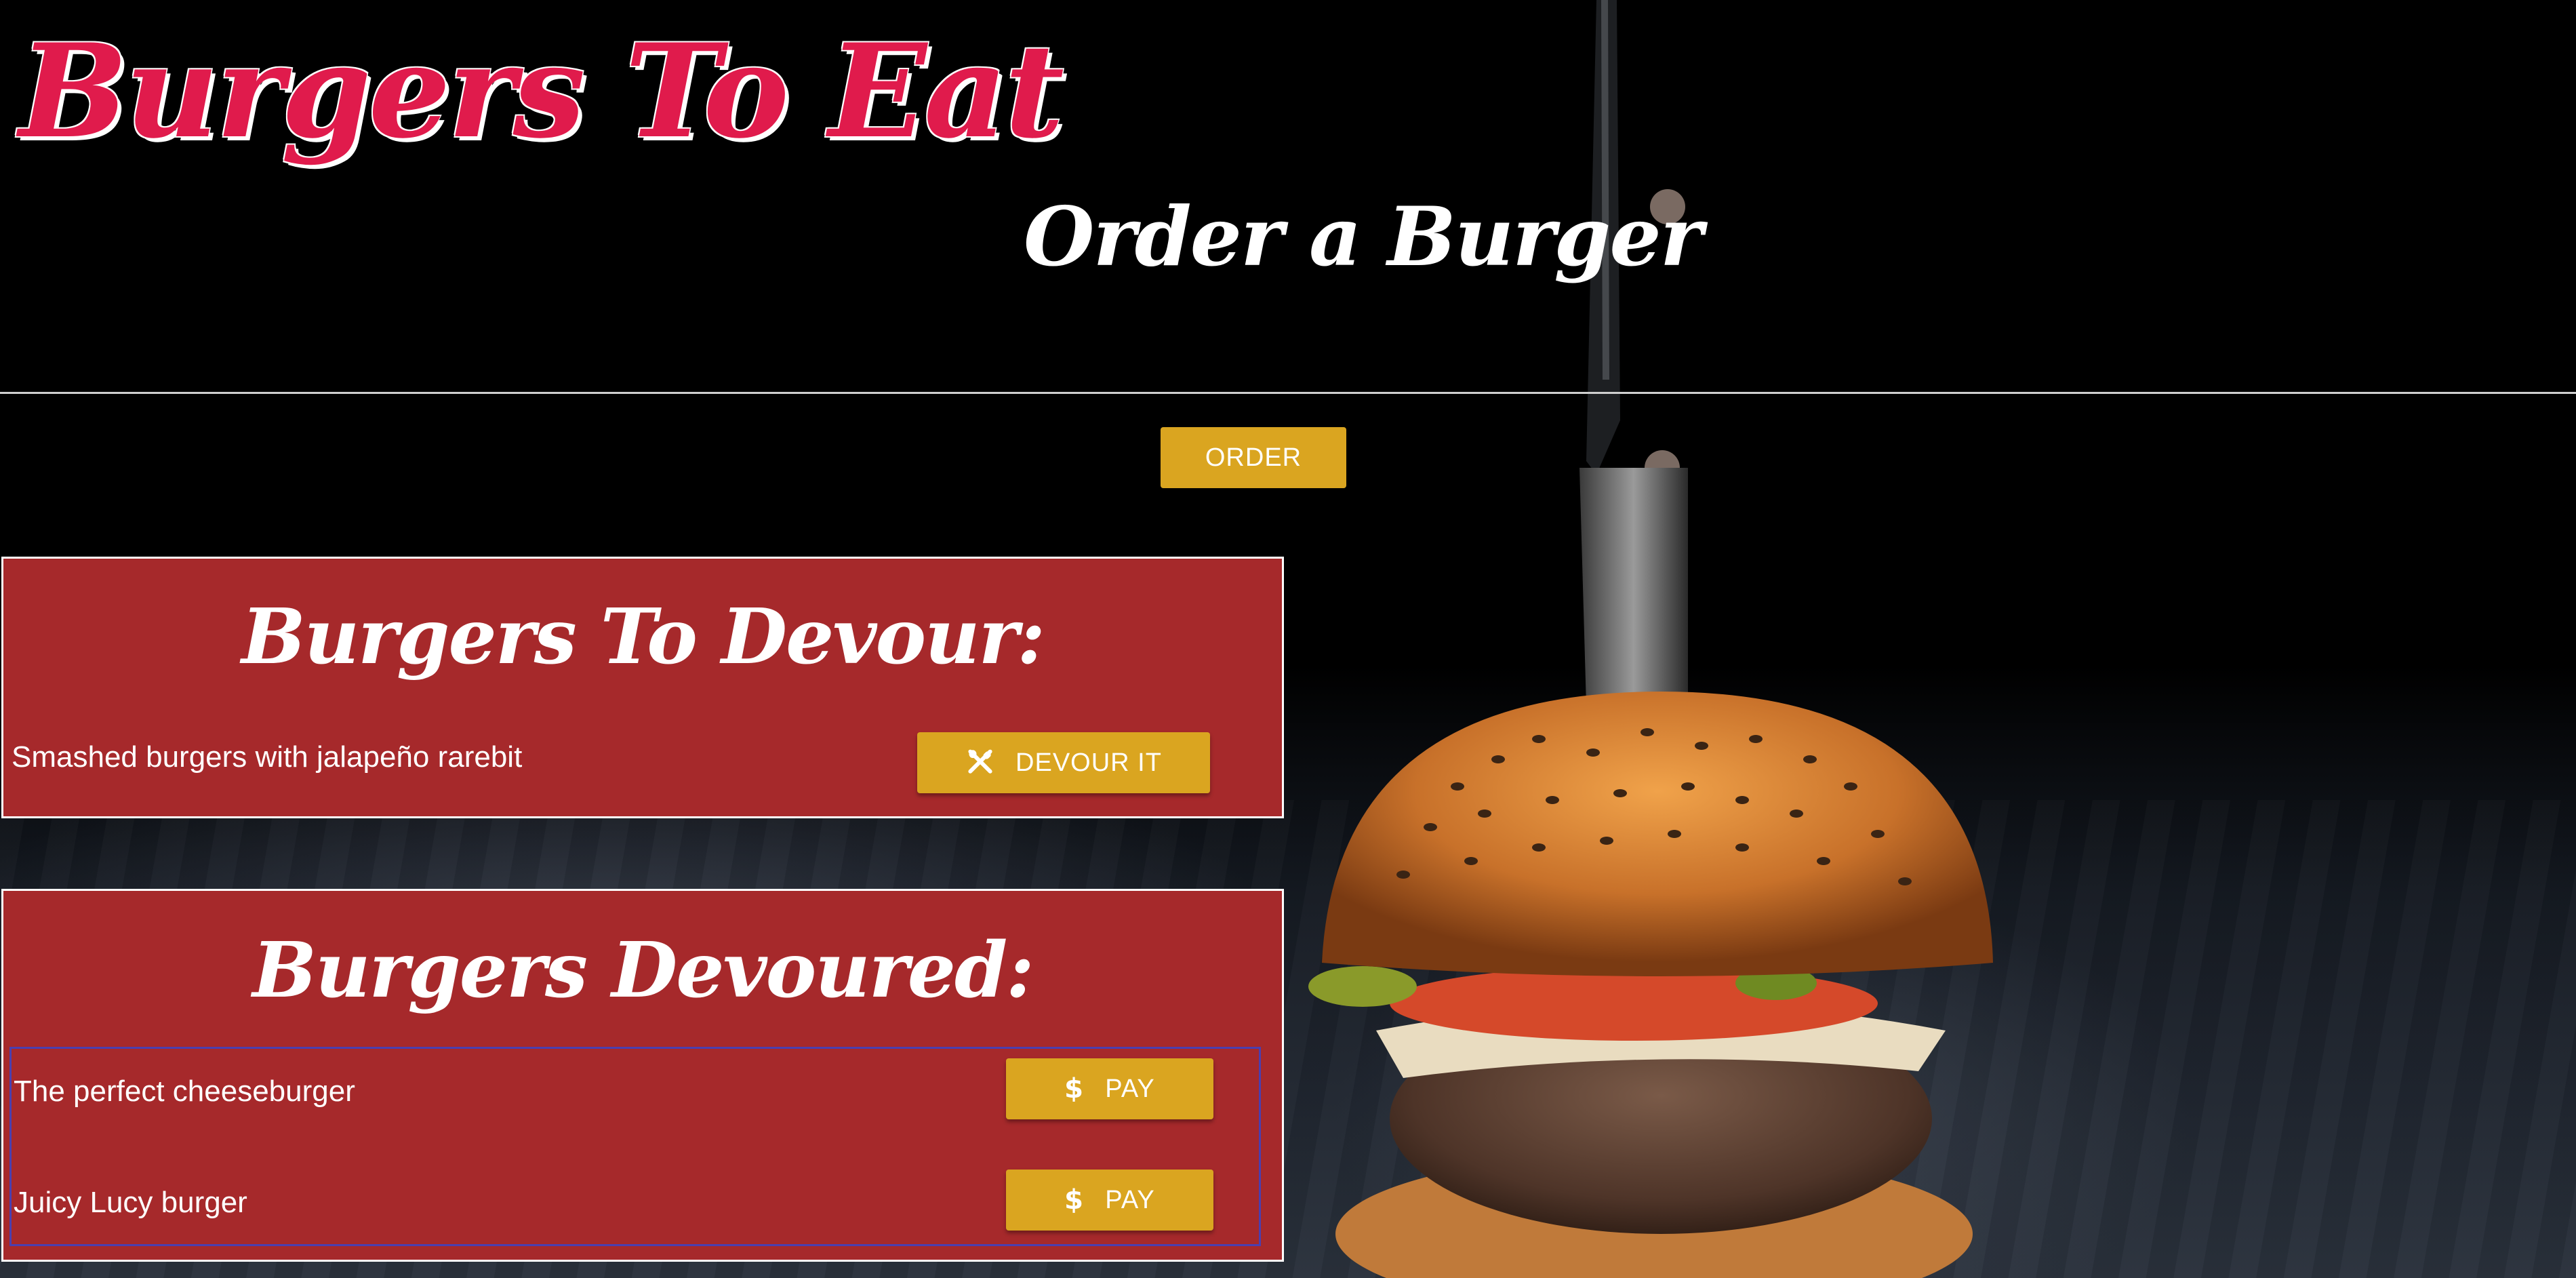  Describe the element at coordinates (1288, 393) in the screenshot. I see `header-divider` at that location.